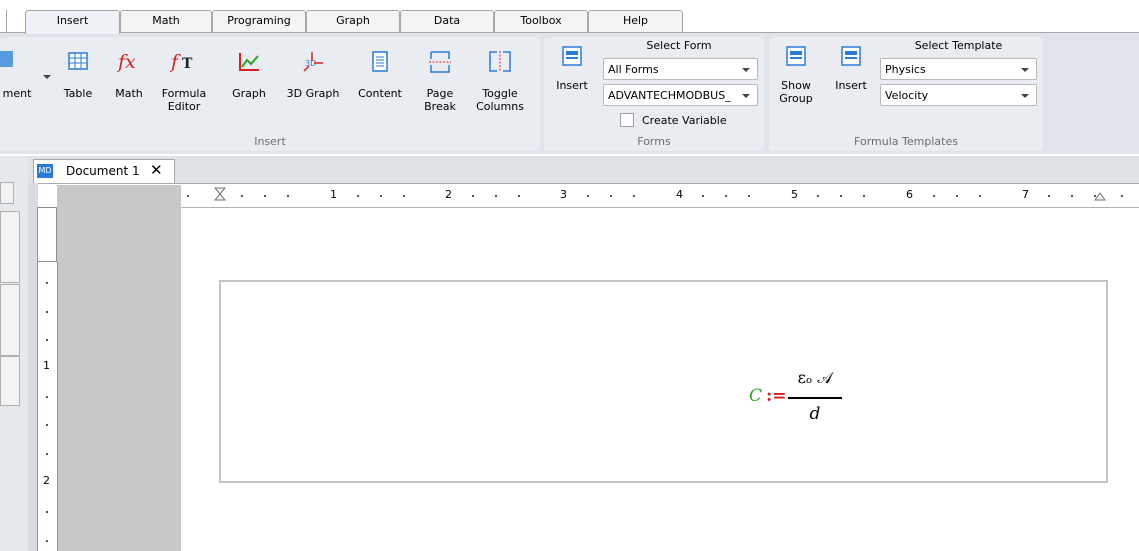  What do you see at coordinates (47, 234) in the screenshot?
I see `vertical-ruler-top` at bounding box center [47, 234].